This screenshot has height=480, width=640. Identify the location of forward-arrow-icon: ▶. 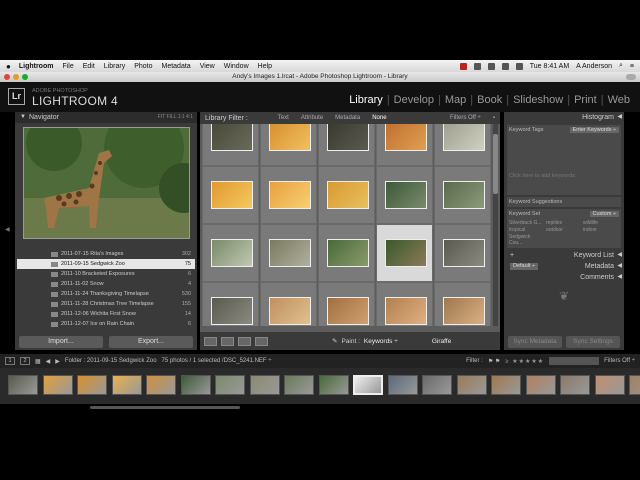
(57, 361).